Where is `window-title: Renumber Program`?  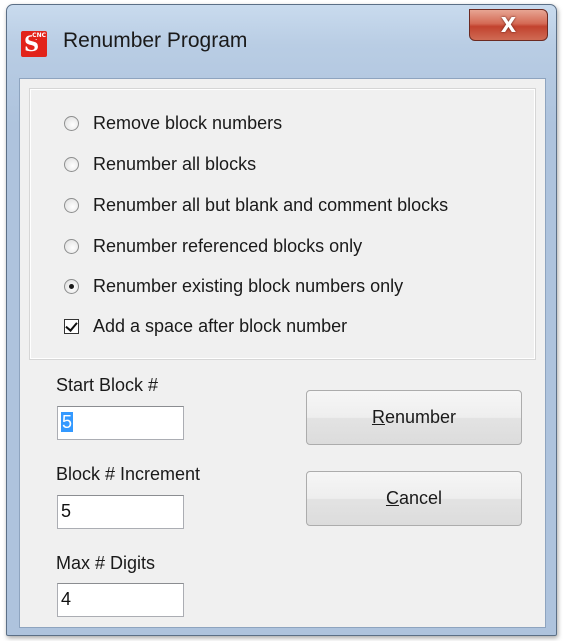 window-title: Renumber Program is located at coordinates (155, 40).